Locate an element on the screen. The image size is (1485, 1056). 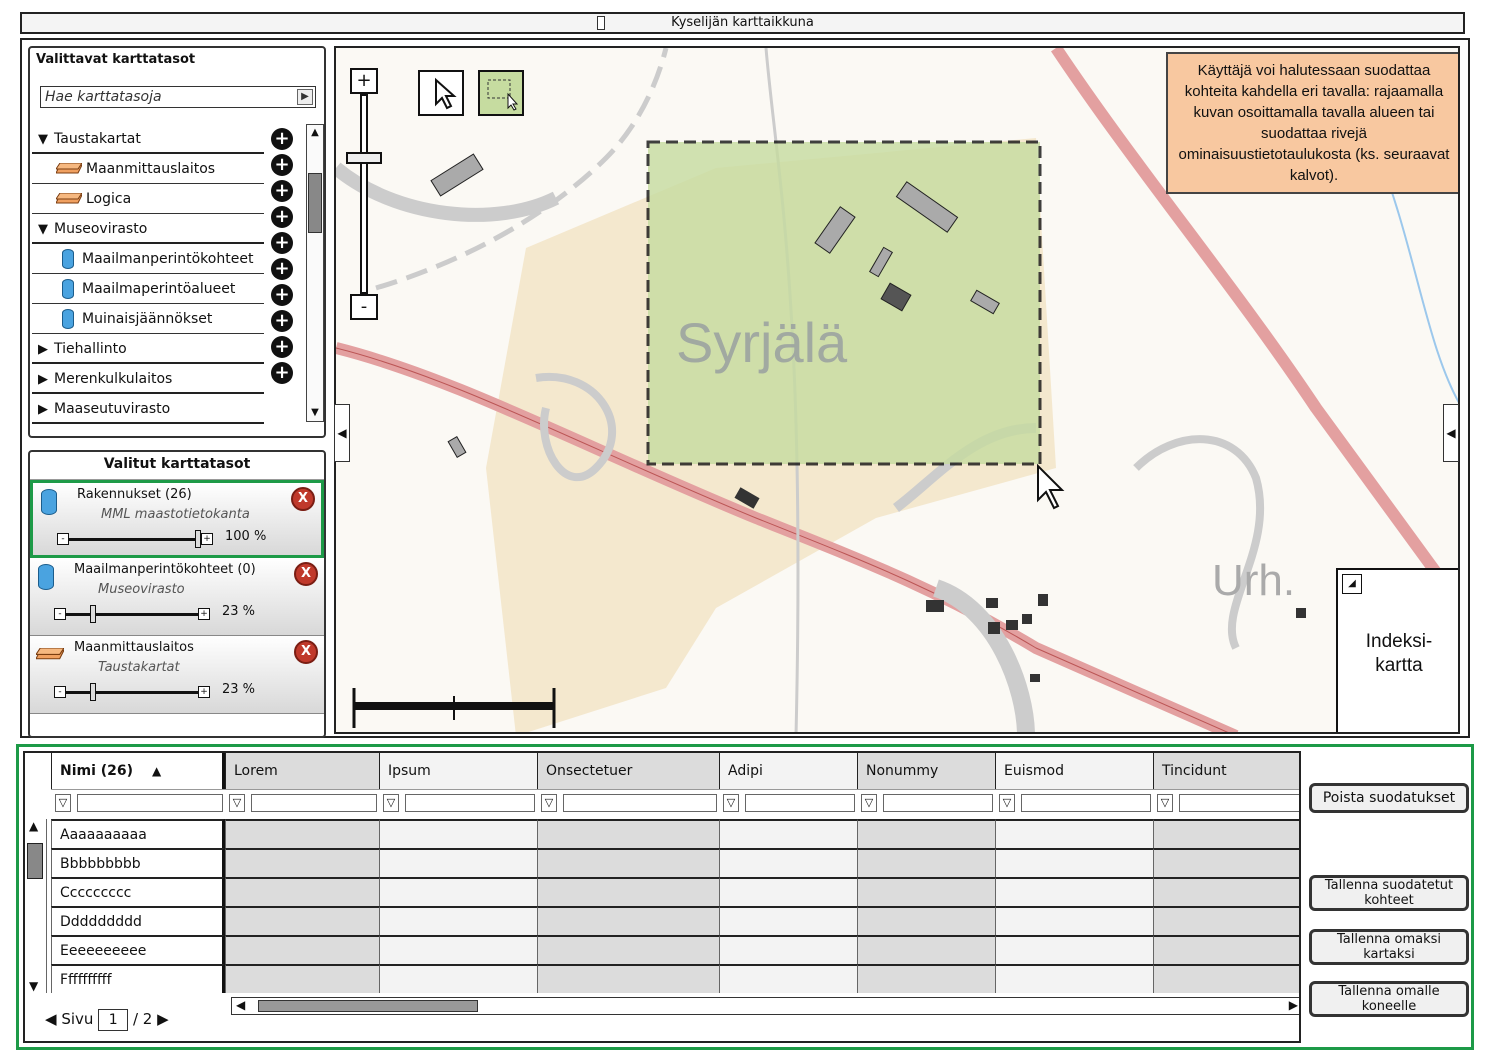
decrease-icon: - is located at coordinates (63, 539).